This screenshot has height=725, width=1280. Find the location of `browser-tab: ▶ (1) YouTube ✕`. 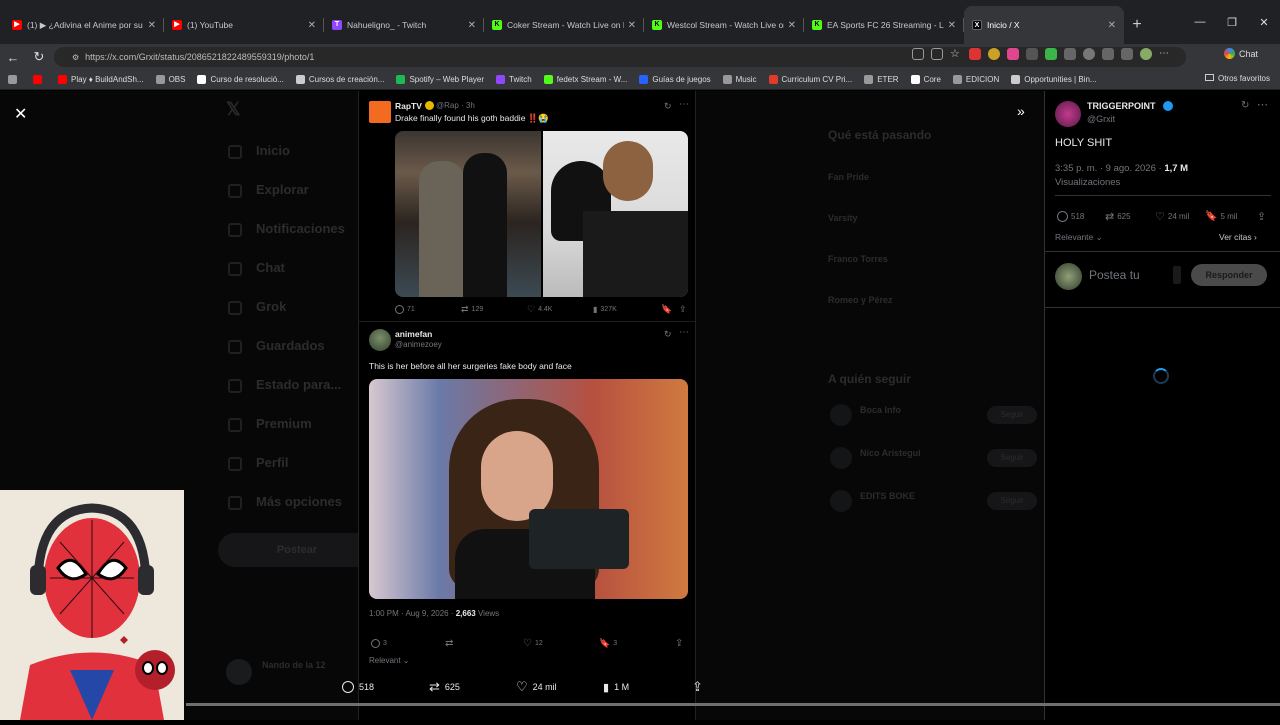

browser-tab: ▶ (1) YouTube ✕ is located at coordinates (244, 25).